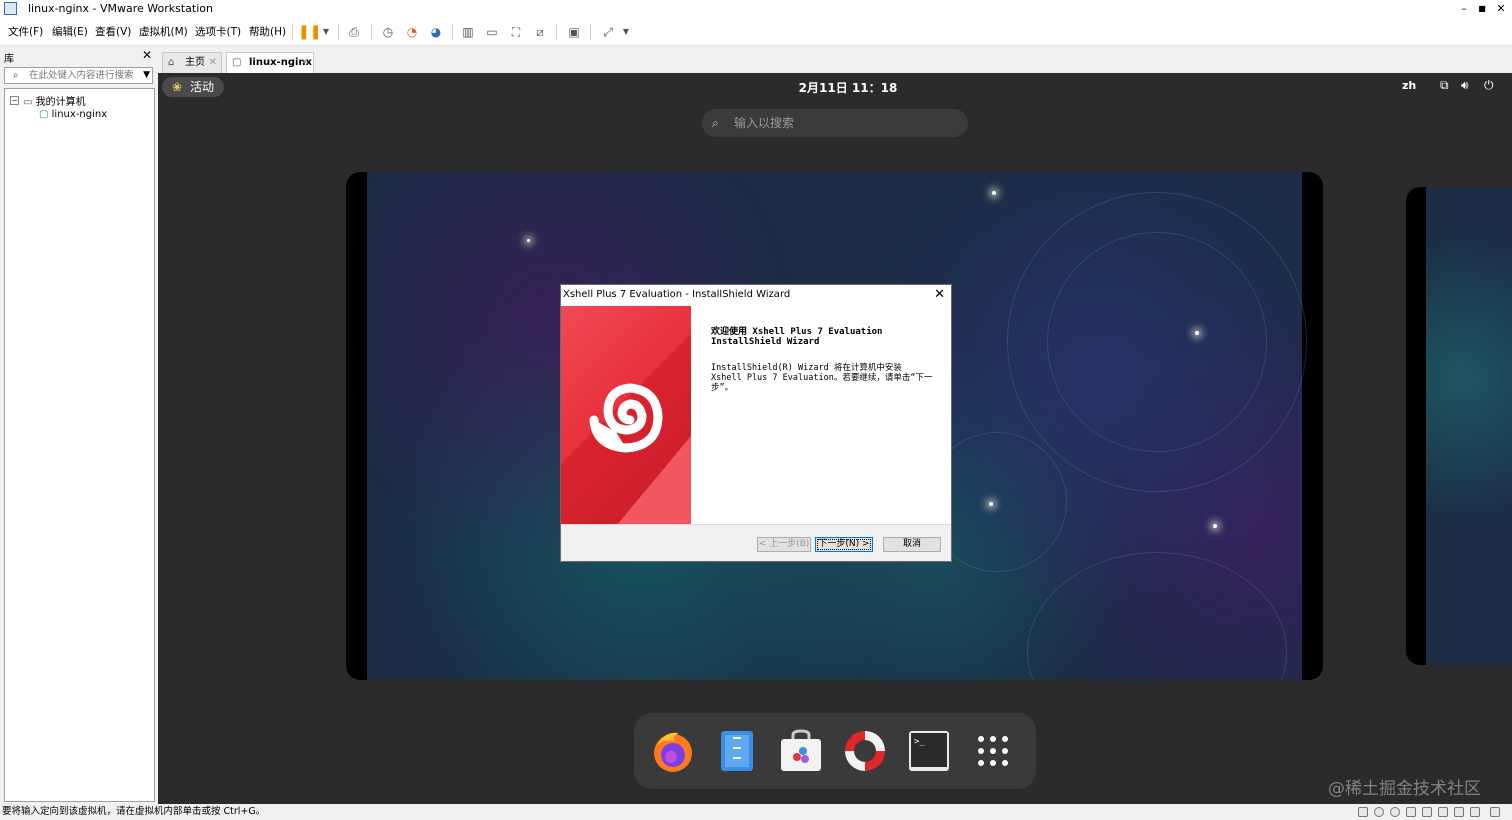  Describe the element at coordinates (163, 31) in the screenshot. I see `menu-vm: 虚拟机(M)` at that location.